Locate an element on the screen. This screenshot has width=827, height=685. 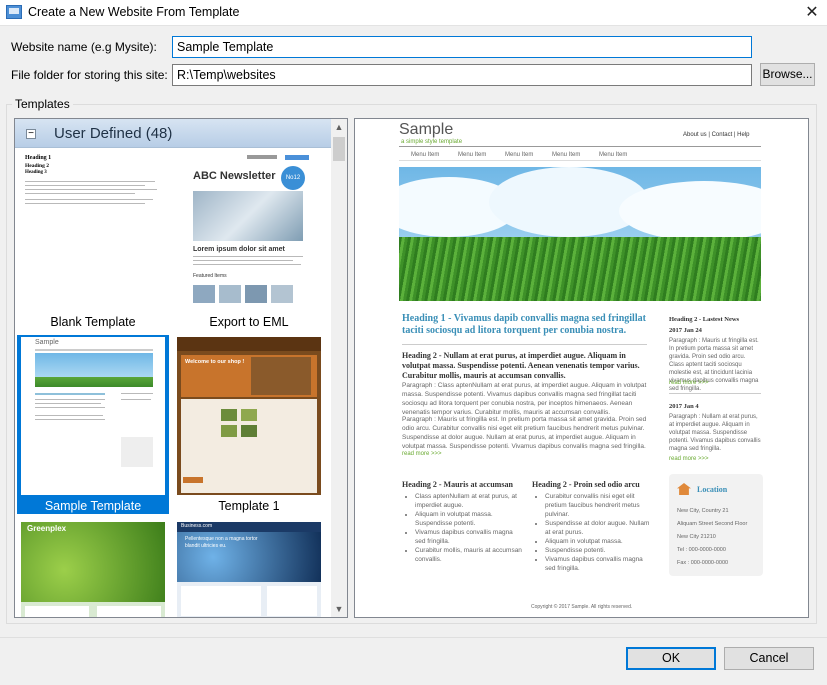
preview-top-links: About us | Contact | Help is located at coordinates (716, 135).